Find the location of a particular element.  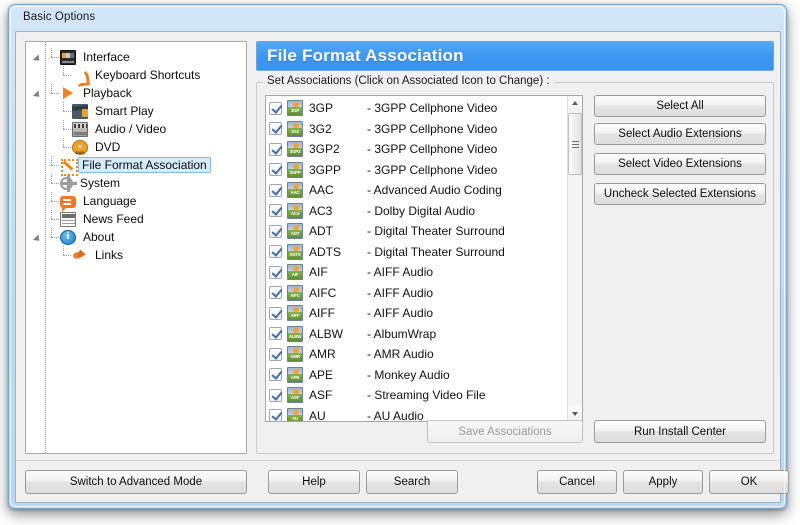

extension-name: APE is located at coordinates (321, 374).